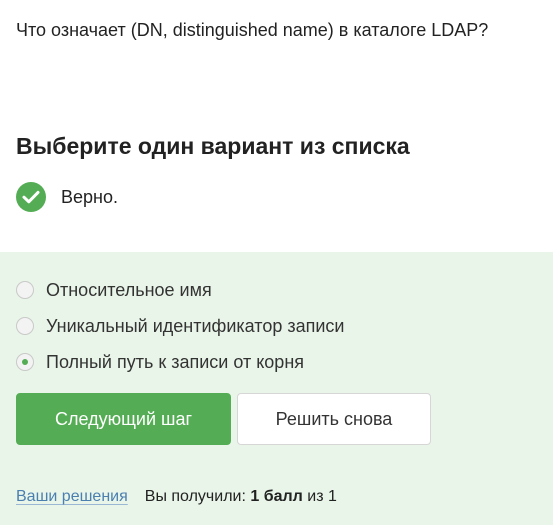  What do you see at coordinates (72, 497) in the screenshot?
I see `your-solutions-link: Ваши решения` at bounding box center [72, 497].